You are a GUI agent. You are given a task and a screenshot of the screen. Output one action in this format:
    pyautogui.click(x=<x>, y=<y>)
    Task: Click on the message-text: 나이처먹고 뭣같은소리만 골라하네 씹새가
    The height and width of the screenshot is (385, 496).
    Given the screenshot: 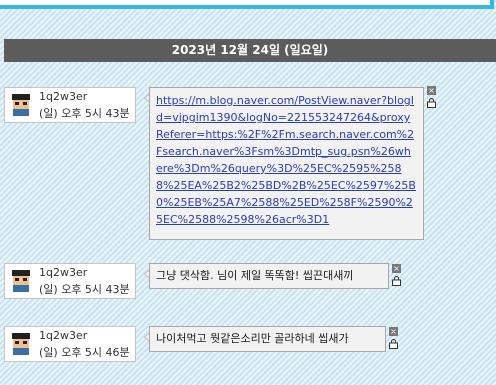 What is the action you would take?
    pyautogui.click(x=252, y=338)
    